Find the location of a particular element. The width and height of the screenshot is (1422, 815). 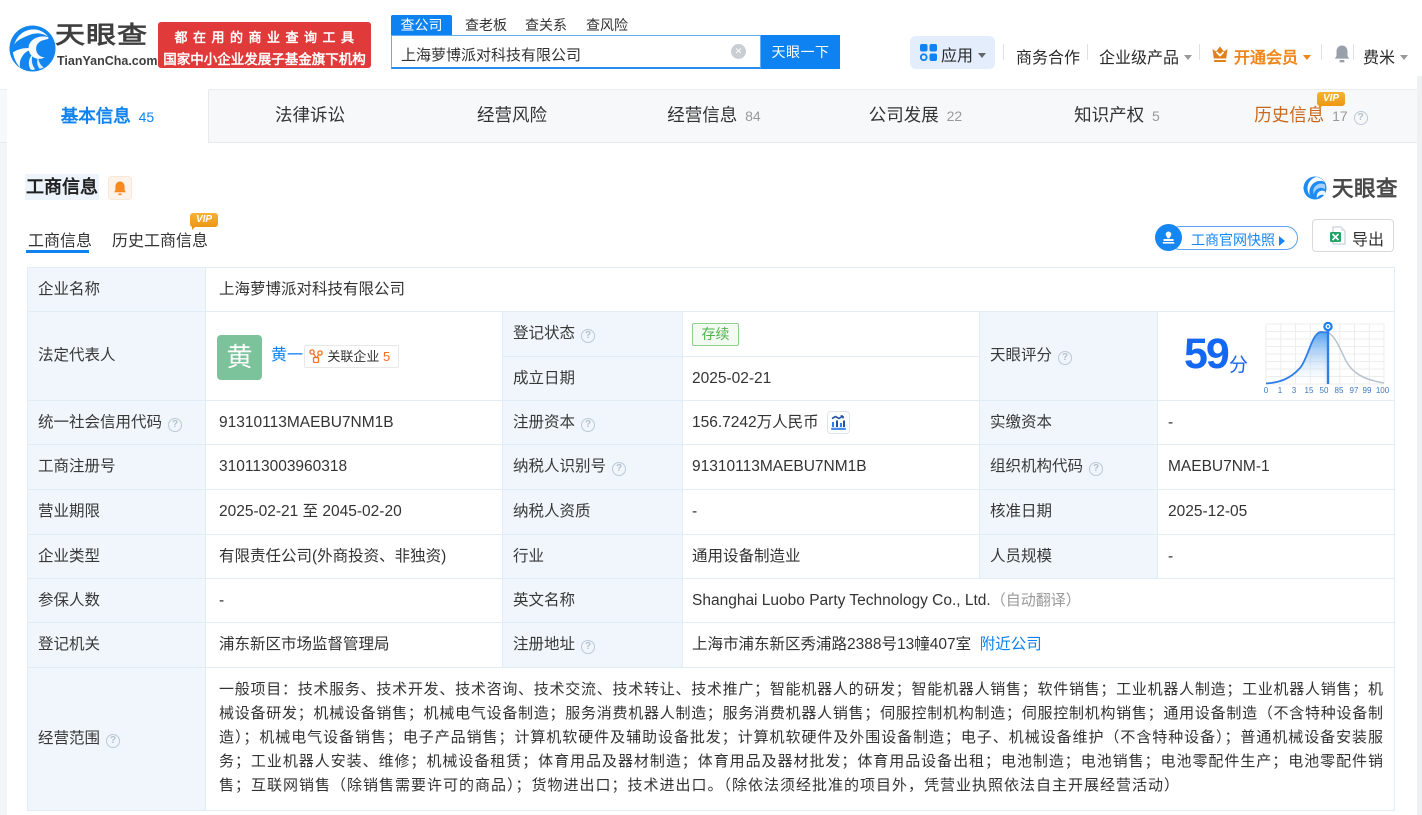

svg-text: 天眼查 is located at coordinates (1365, 189).